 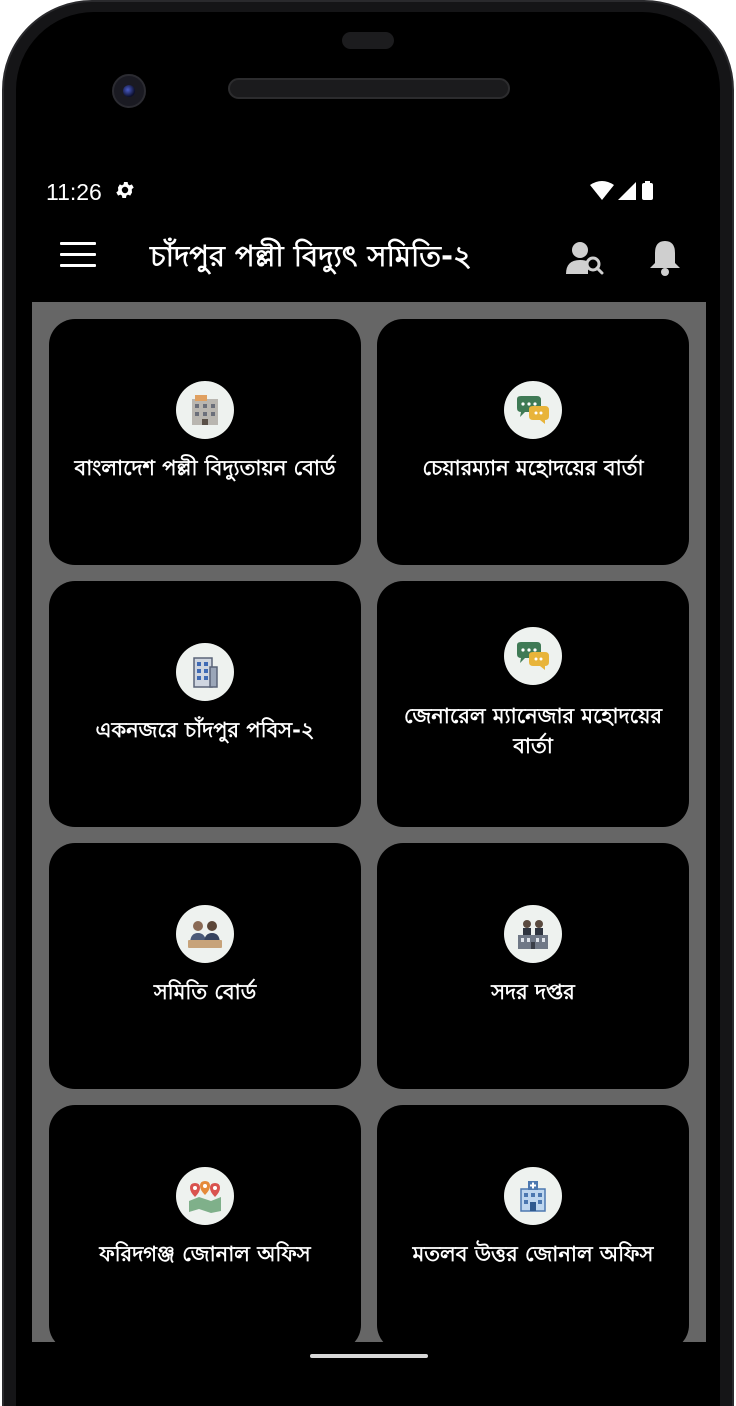 I want to click on hospital-building-icon, so click(x=533, y=1196).